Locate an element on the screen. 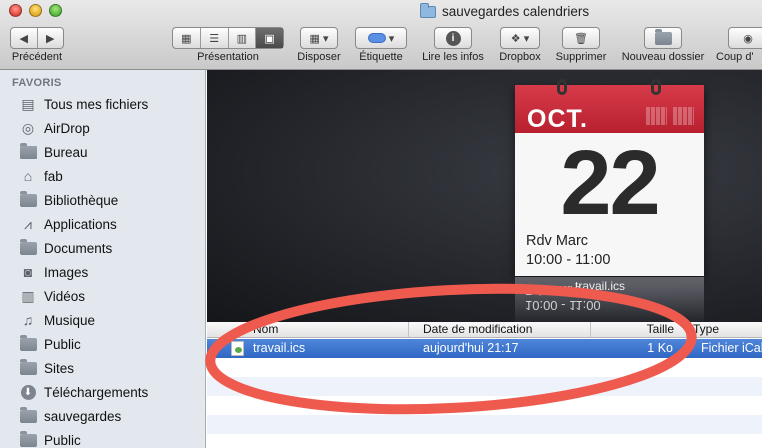  event-title: Rdv Marc is located at coordinates (557, 241).